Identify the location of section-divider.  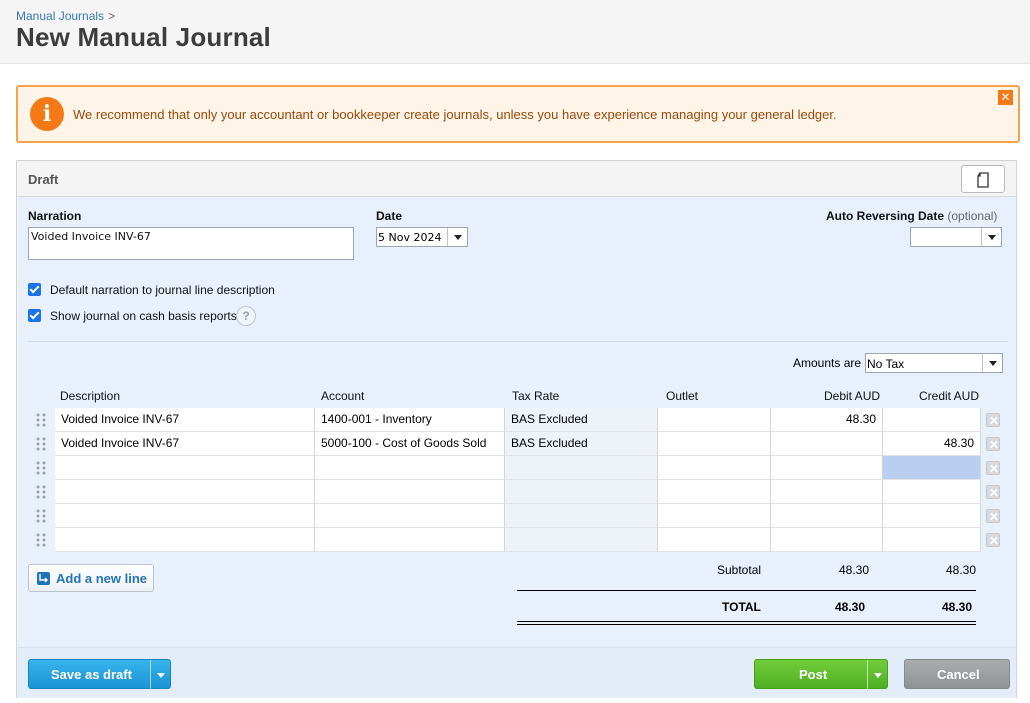
(518, 341).